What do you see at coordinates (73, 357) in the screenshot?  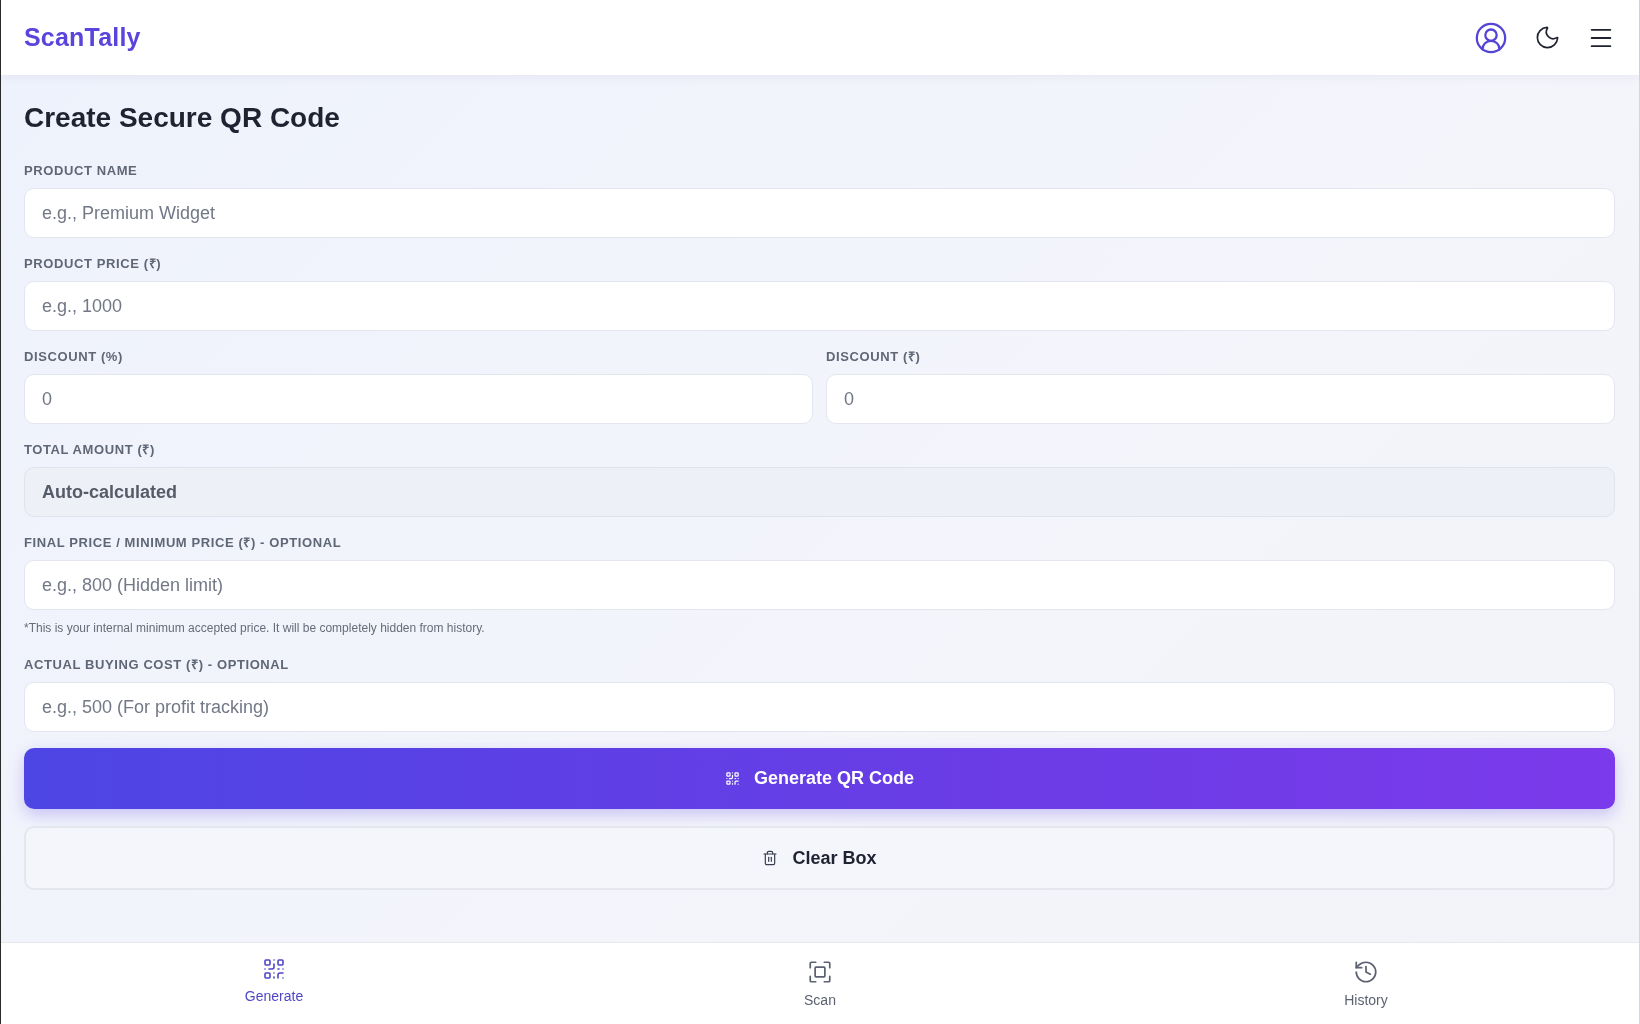 I see `field-label: DISCOUNT (%)` at bounding box center [73, 357].